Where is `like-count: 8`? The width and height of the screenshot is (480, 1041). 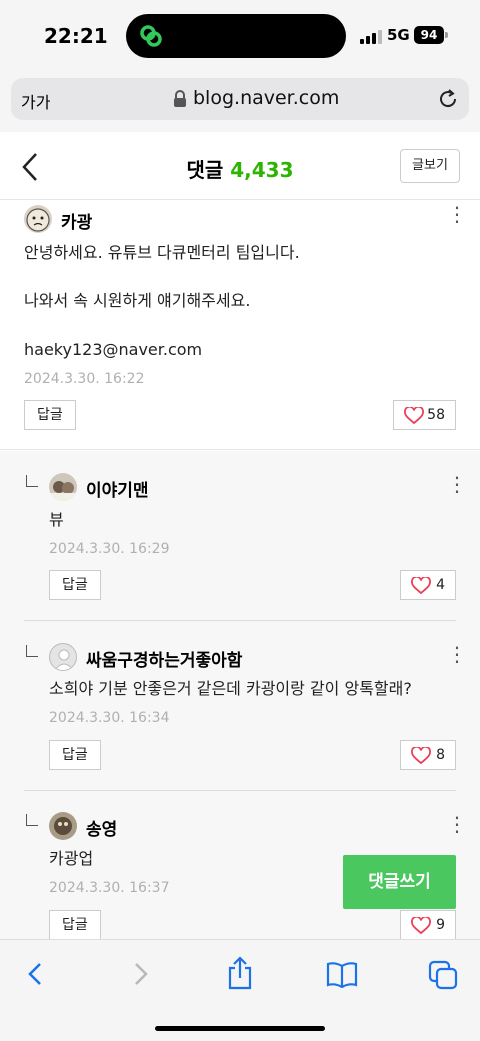
like-count: 8 is located at coordinates (440, 755).